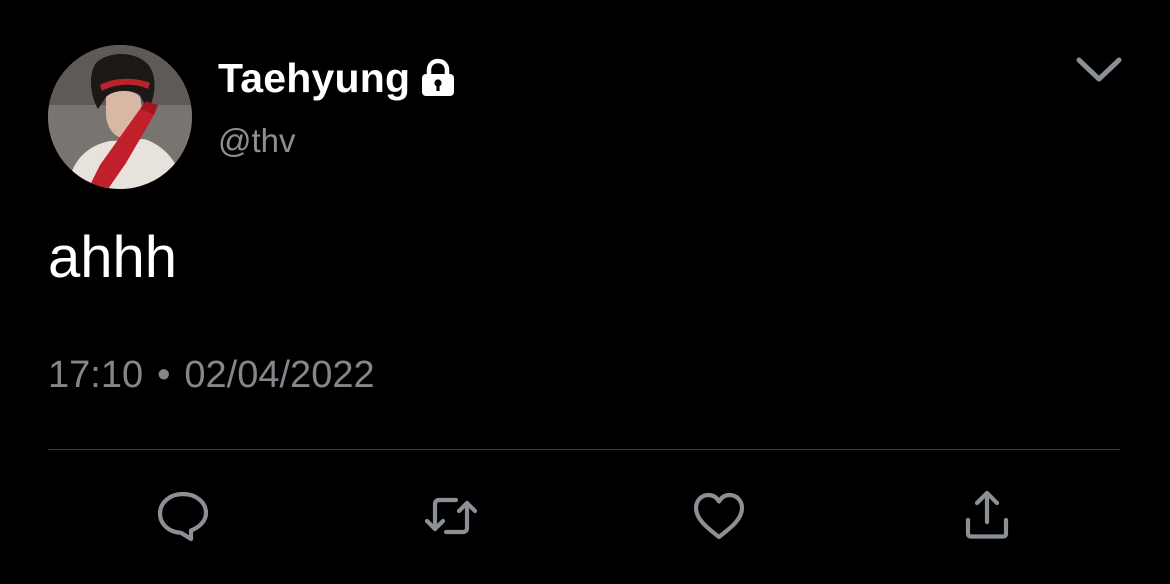 Image resolution: width=1170 pixels, height=584 pixels. I want to click on avatar, so click(120, 117).